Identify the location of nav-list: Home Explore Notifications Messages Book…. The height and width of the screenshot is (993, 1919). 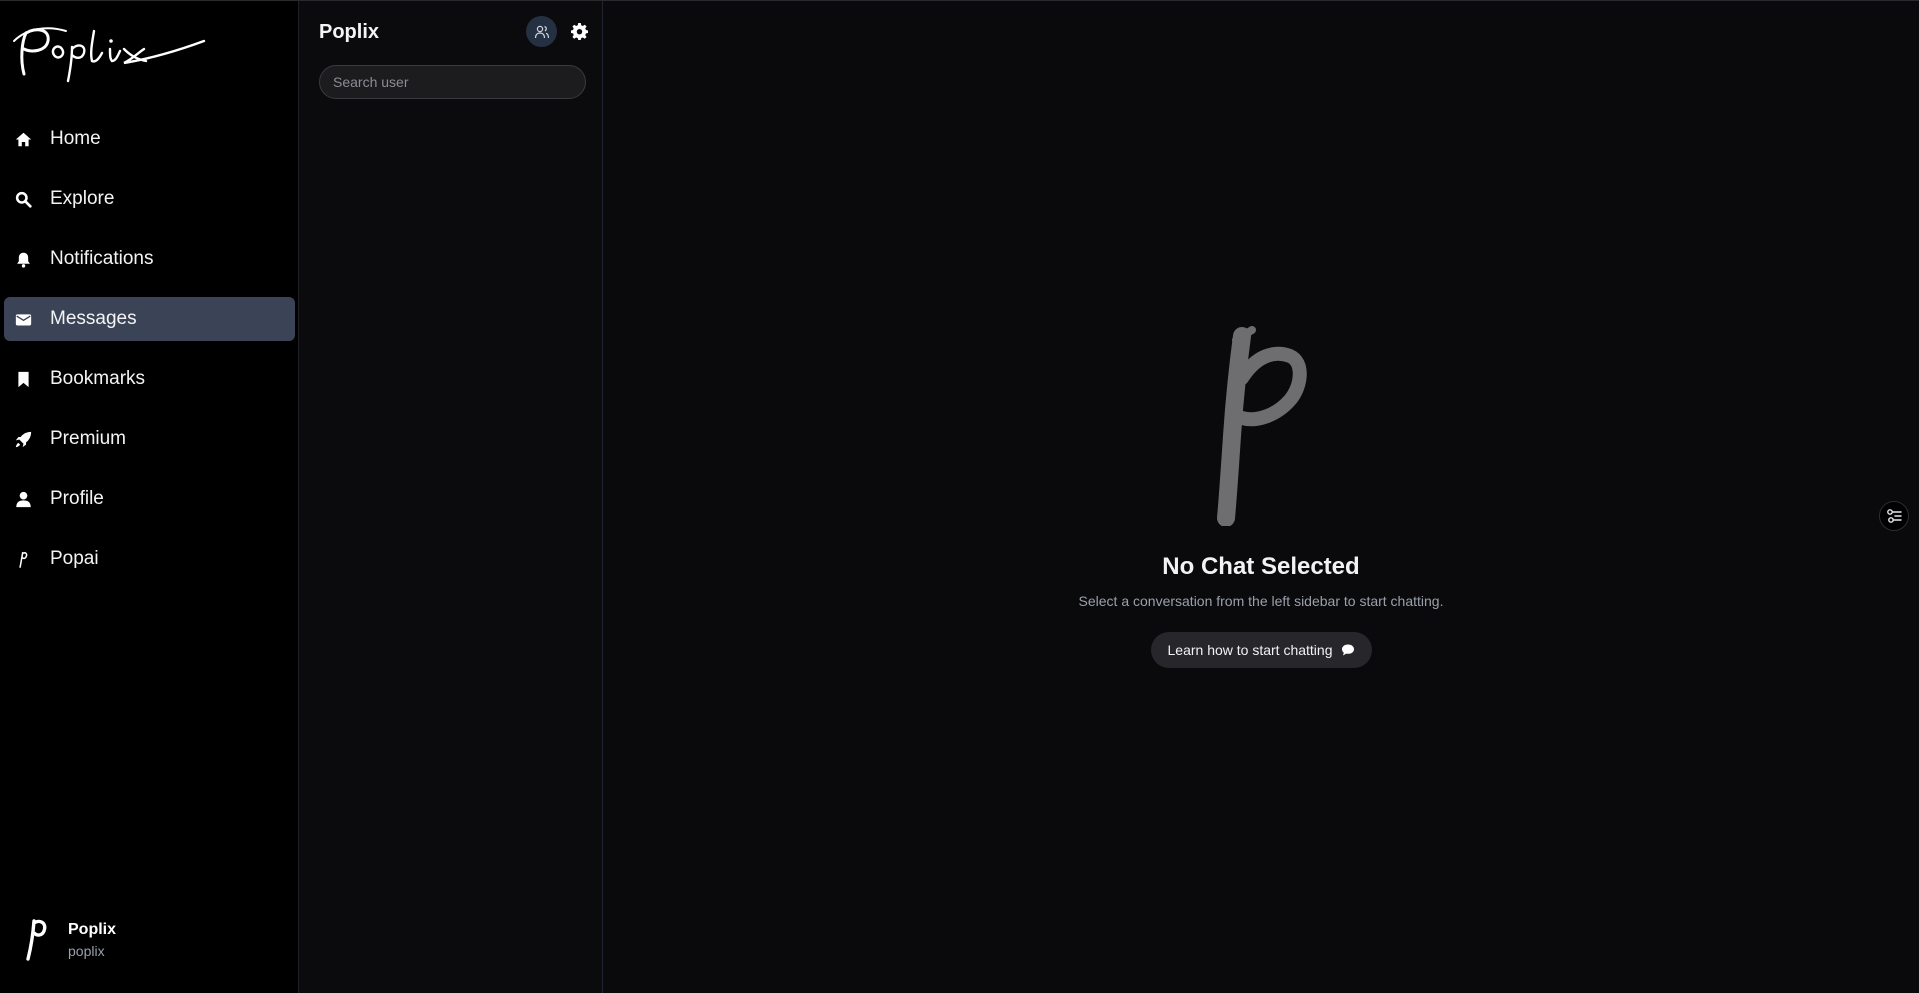
(149, 357).